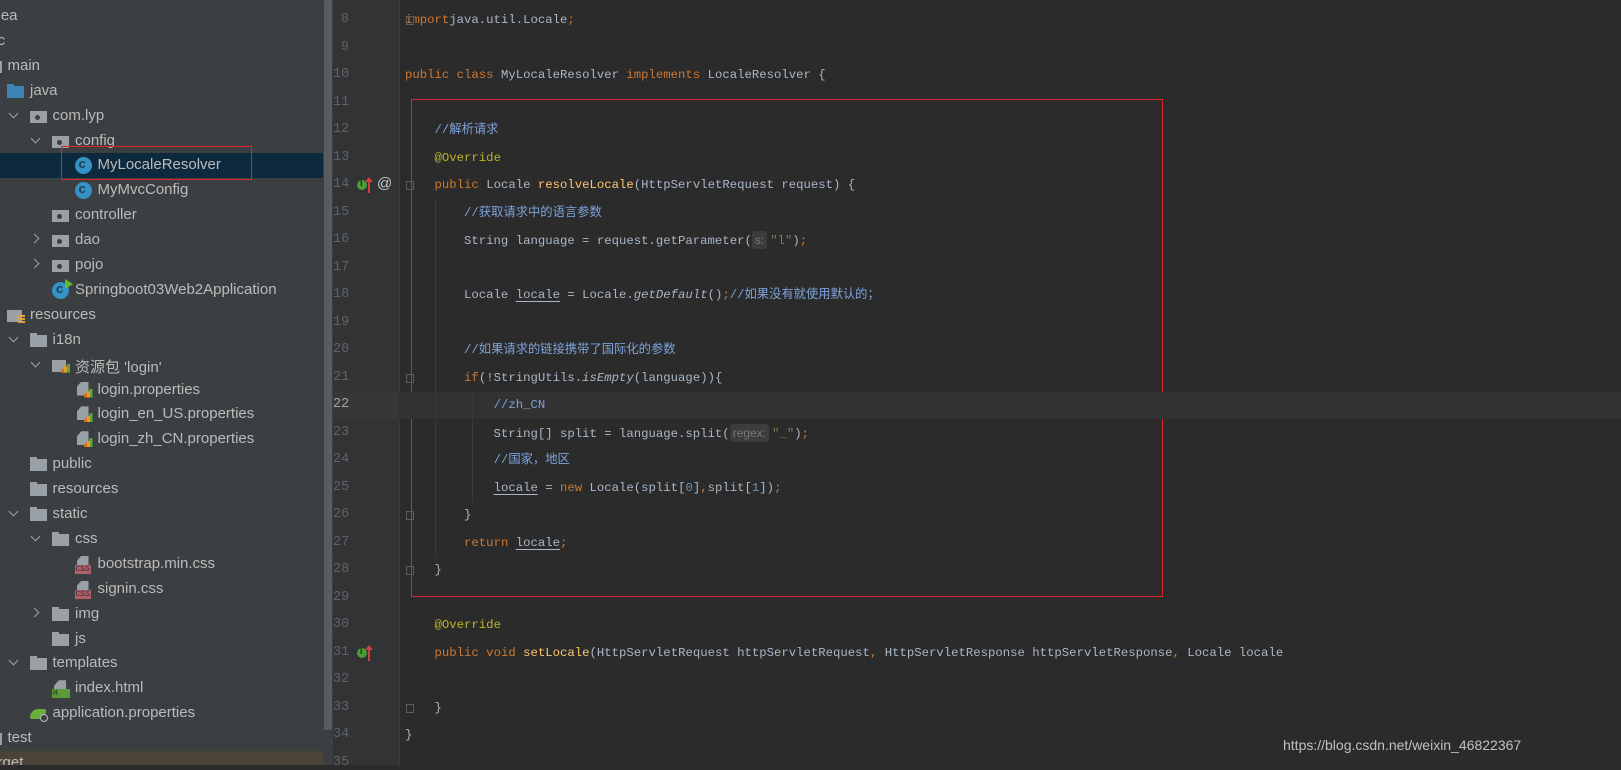 Image resolution: width=1621 pixels, height=770 pixels. I want to click on code-line: locale = new Locale(split[0],split[1]);, so click(593, 488).